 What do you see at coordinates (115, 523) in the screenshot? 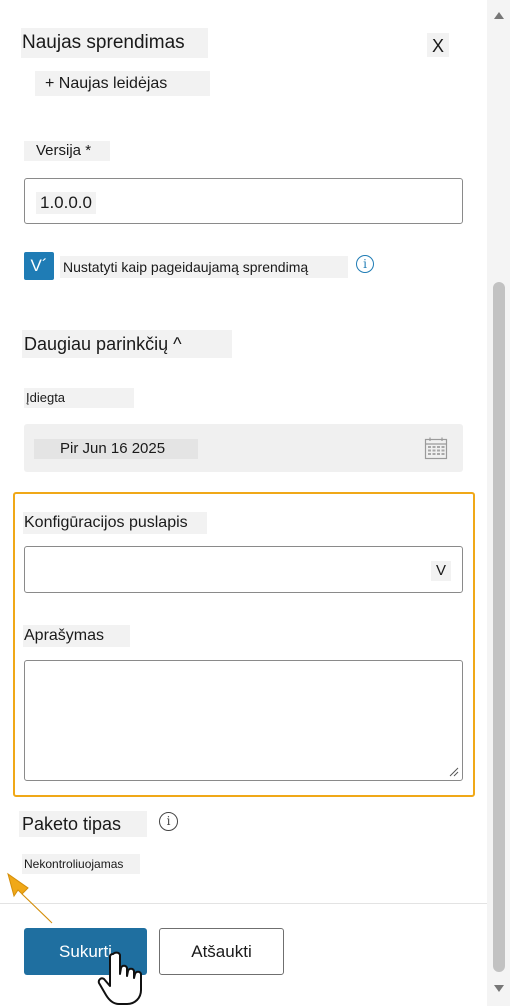
I see `config-page-label: Konfigūracijos puslapis` at bounding box center [115, 523].